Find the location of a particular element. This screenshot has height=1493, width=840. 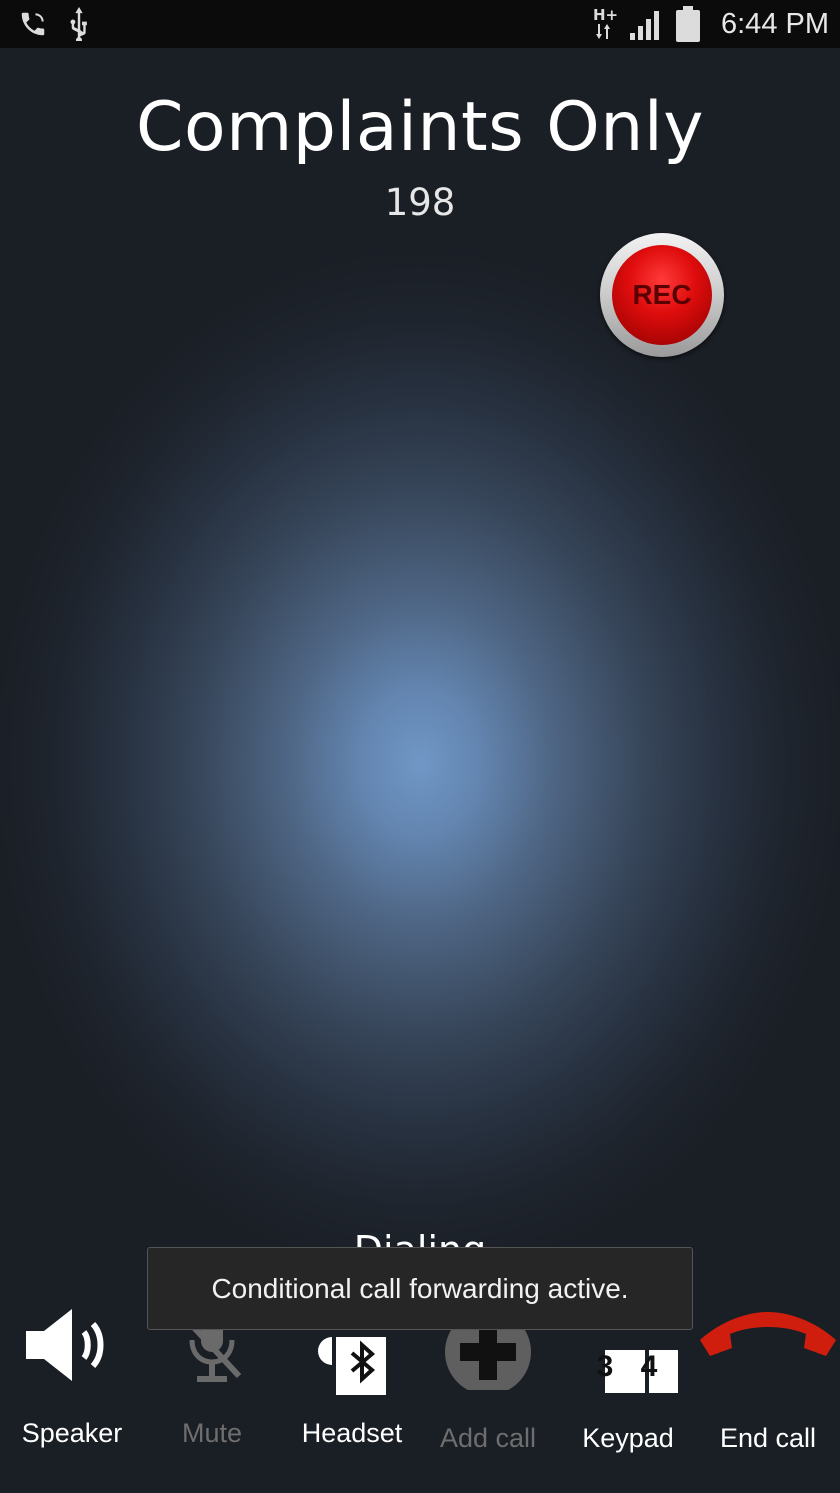

contact-number: 198 is located at coordinates (420, 202).